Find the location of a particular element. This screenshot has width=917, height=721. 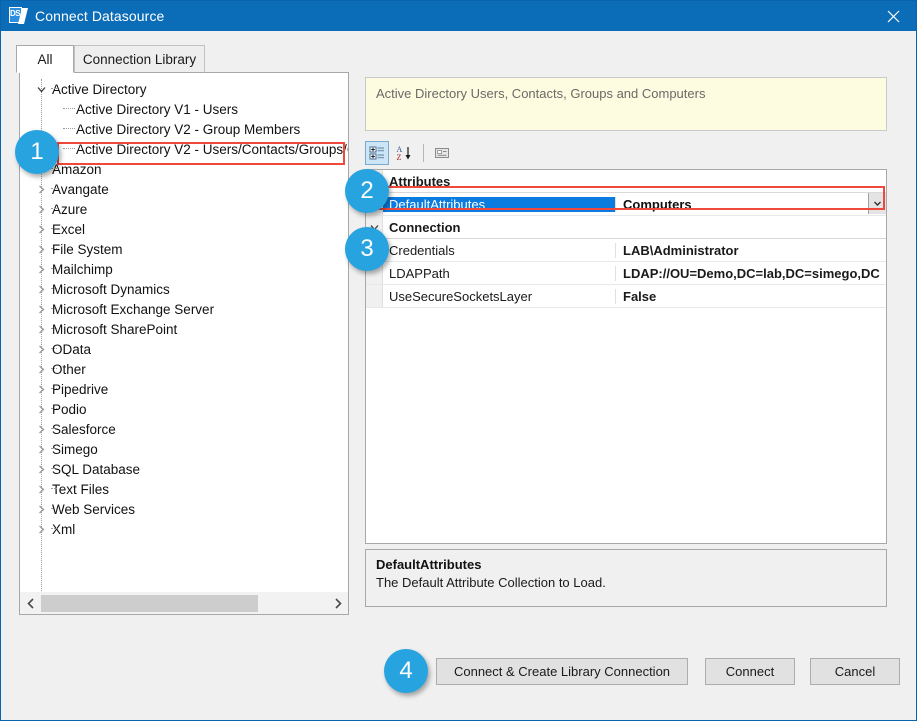

tree-item-label: Excel is located at coordinates (69, 229).